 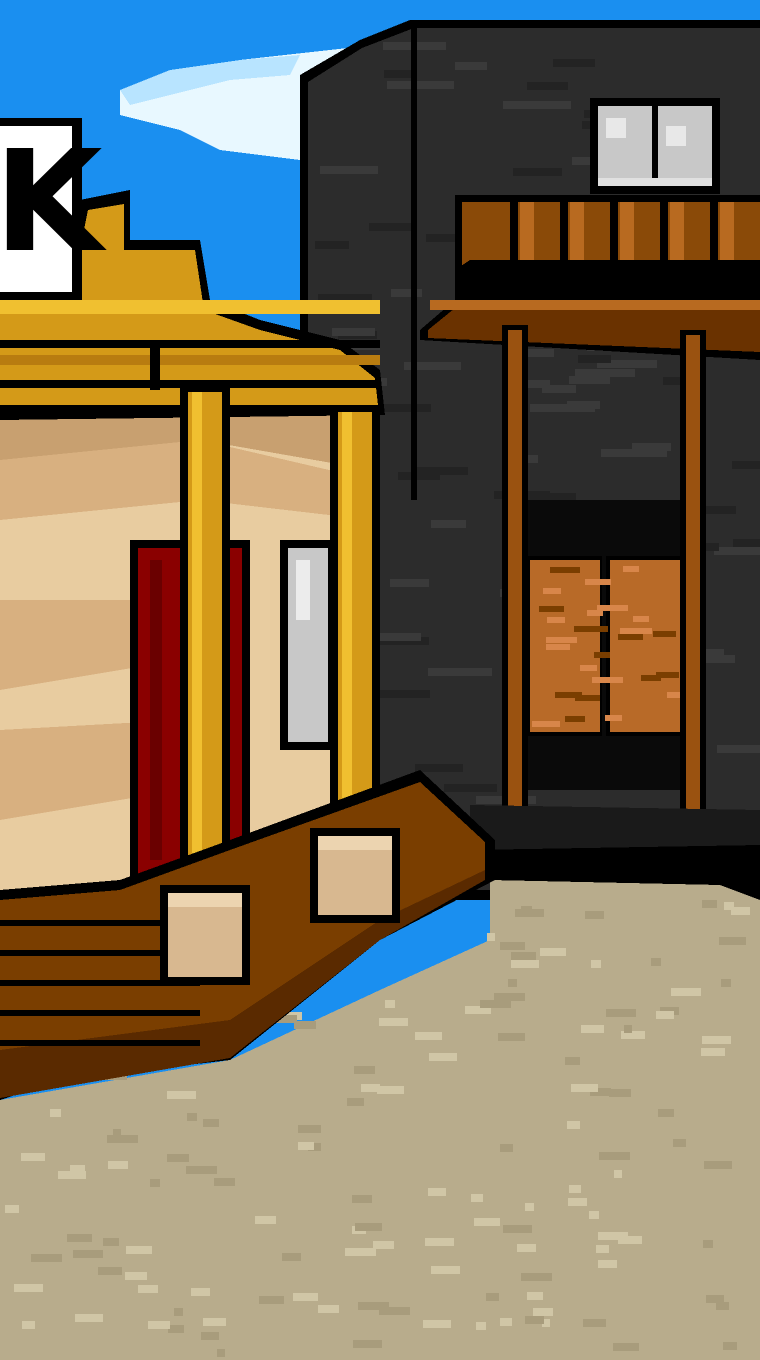 I want to click on balcony-railing, so click(x=590, y=277).